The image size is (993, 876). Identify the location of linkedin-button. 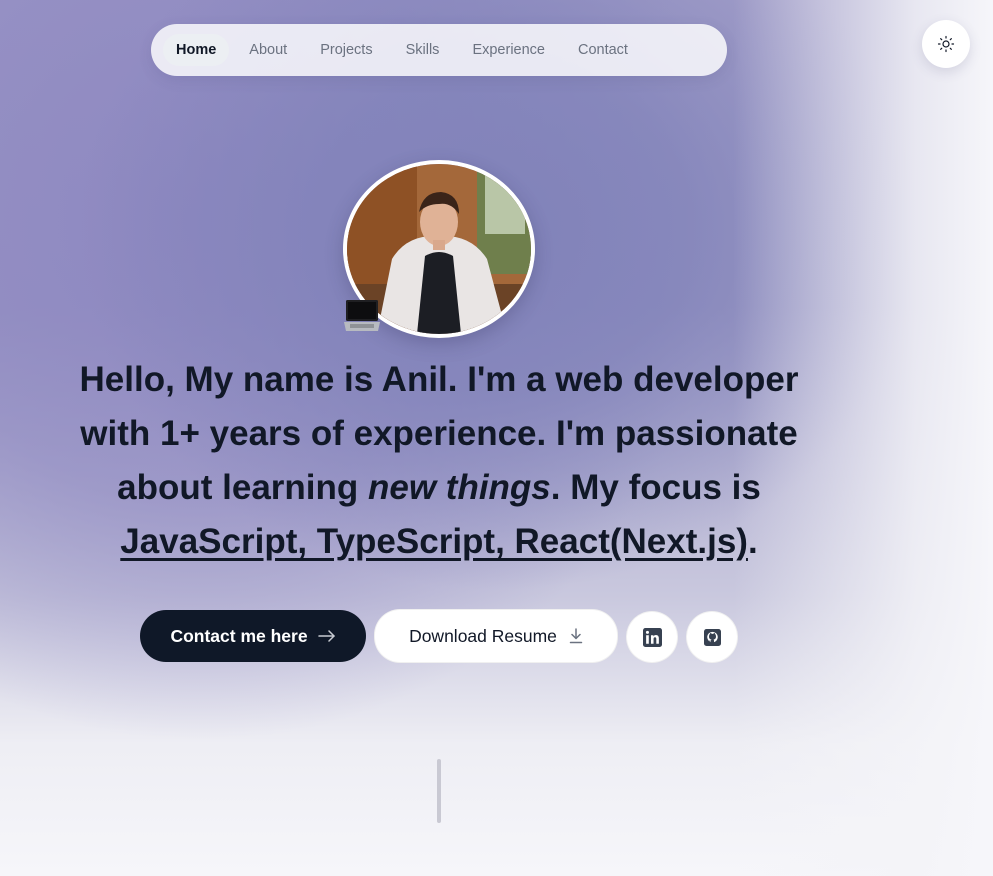
(652, 637).